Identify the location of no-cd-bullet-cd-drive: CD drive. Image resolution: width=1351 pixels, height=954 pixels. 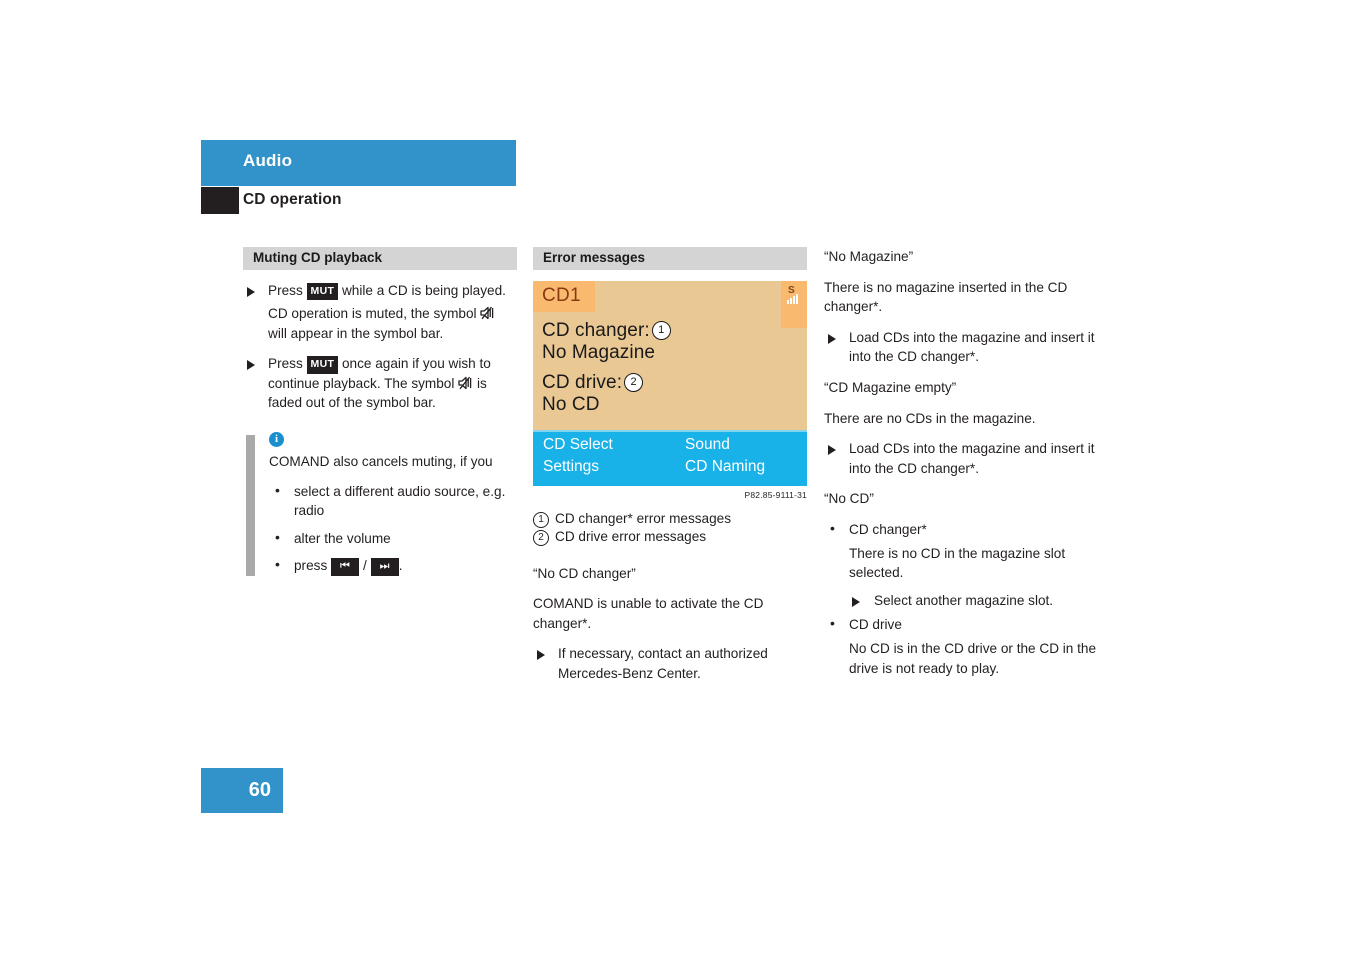
(961, 624).